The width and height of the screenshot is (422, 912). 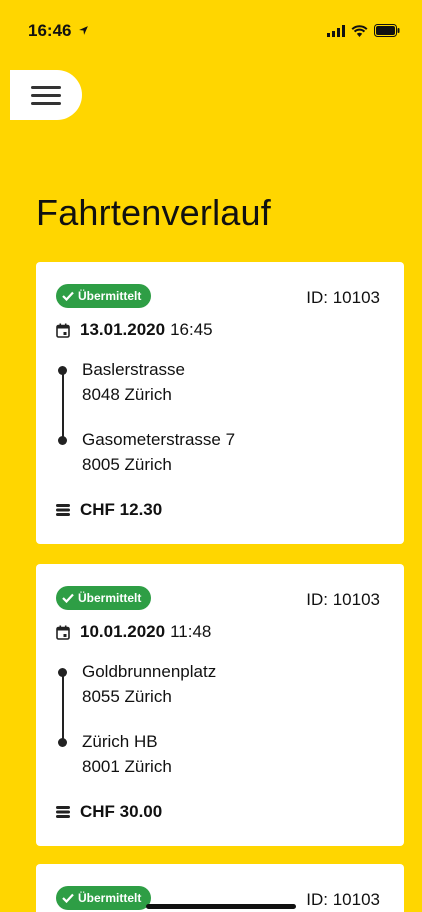 I want to click on dropoff-address: Zürich HB 8001 Zürich, so click(x=127, y=754).